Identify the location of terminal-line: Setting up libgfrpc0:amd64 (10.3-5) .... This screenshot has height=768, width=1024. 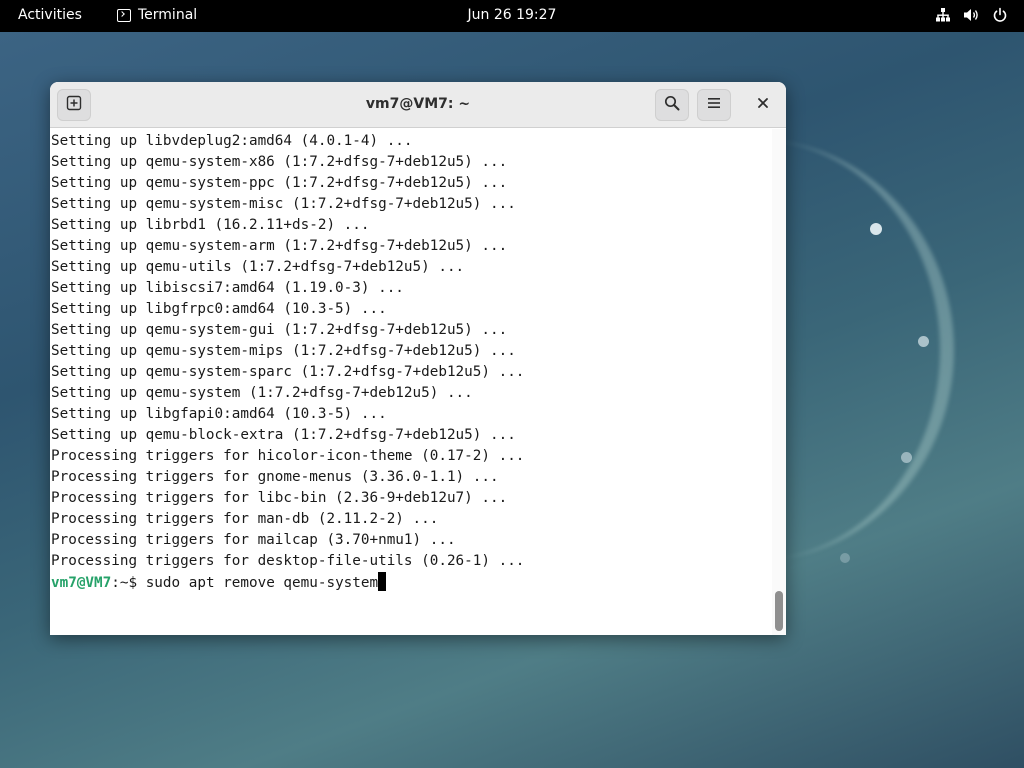
(219, 309).